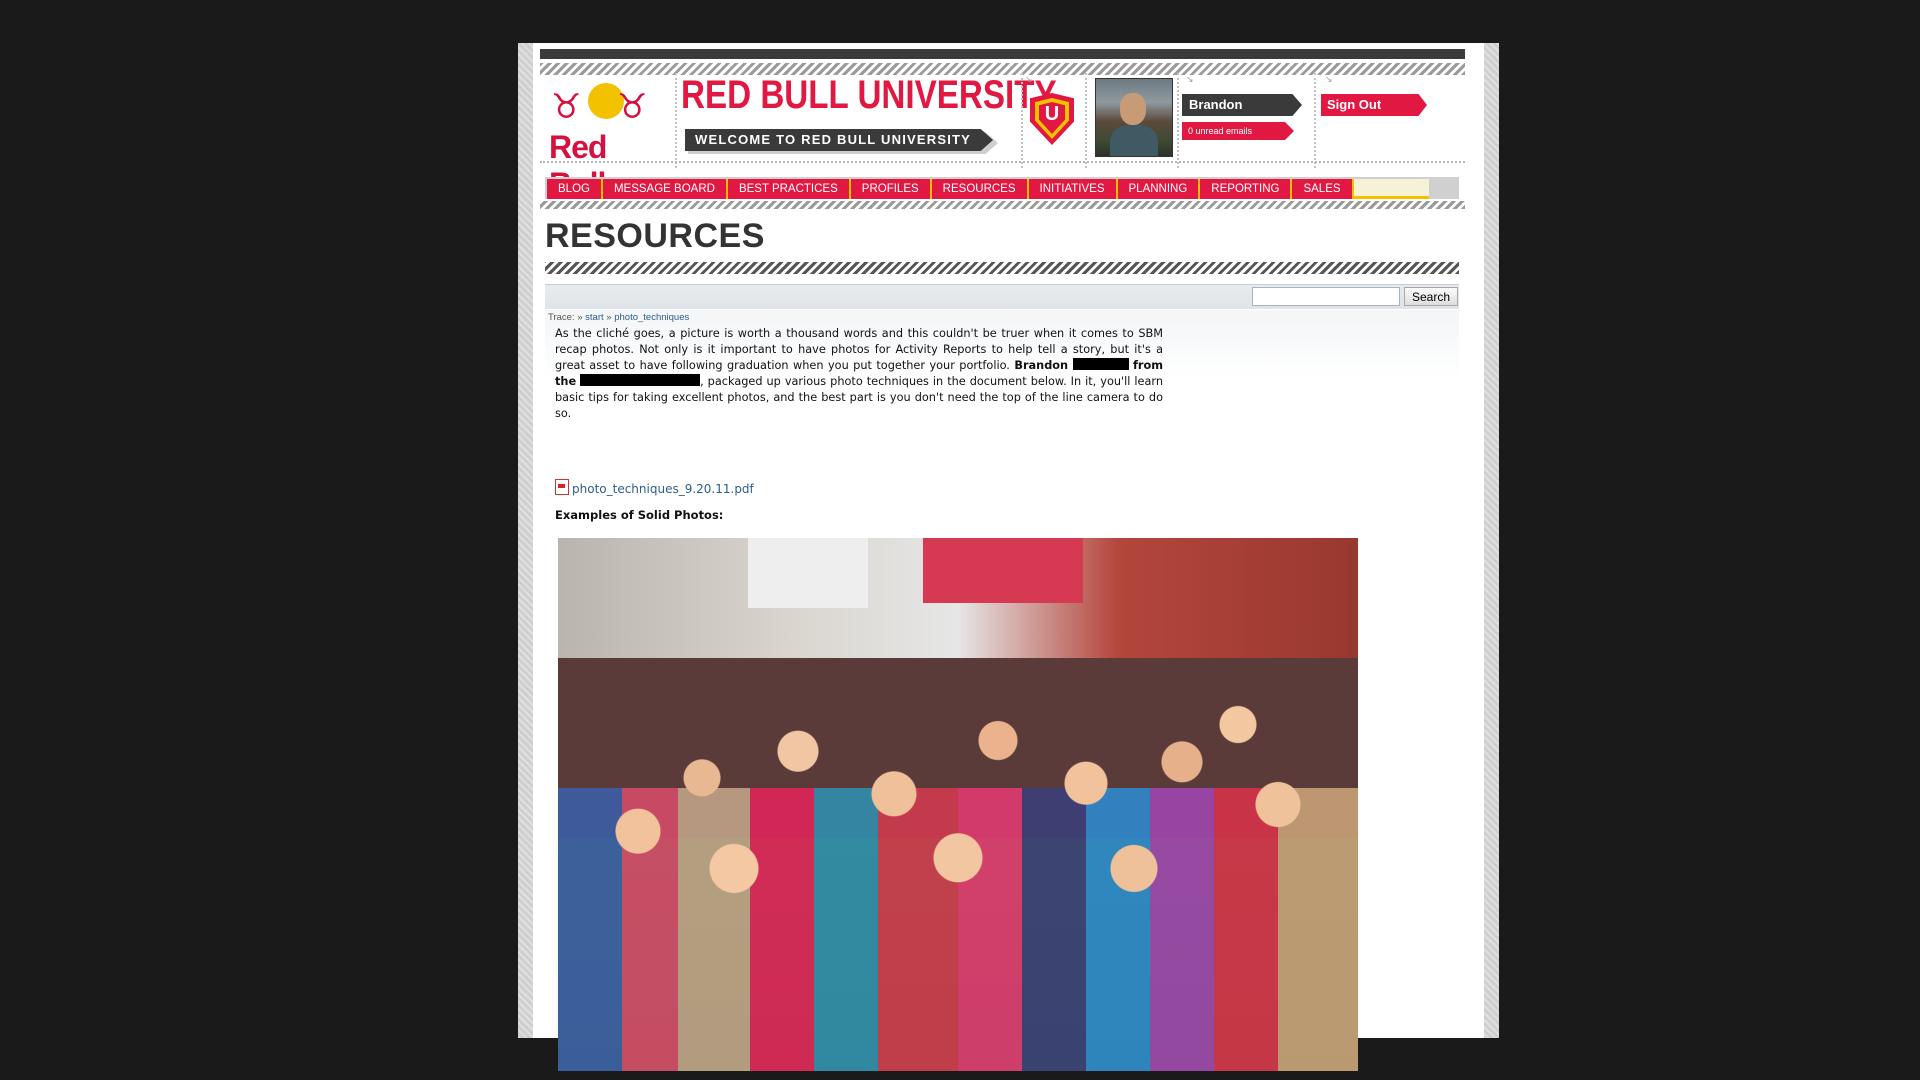 This screenshot has width=1920, height=1080. I want to click on breadcrumb: Trace: » start » photo_techniques, so click(618, 317).